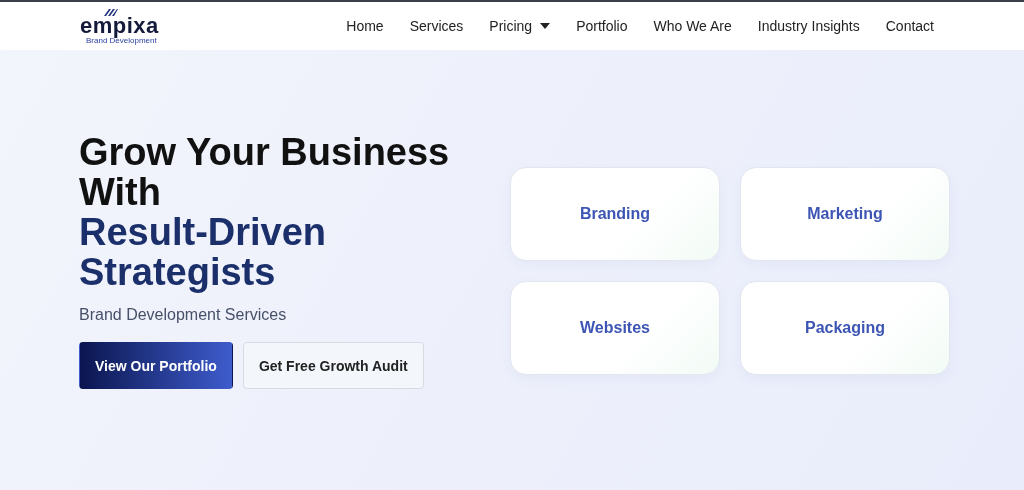 The height and width of the screenshot is (490, 1024). What do you see at coordinates (909, 26) in the screenshot?
I see `nav-link: Contact` at bounding box center [909, 26].